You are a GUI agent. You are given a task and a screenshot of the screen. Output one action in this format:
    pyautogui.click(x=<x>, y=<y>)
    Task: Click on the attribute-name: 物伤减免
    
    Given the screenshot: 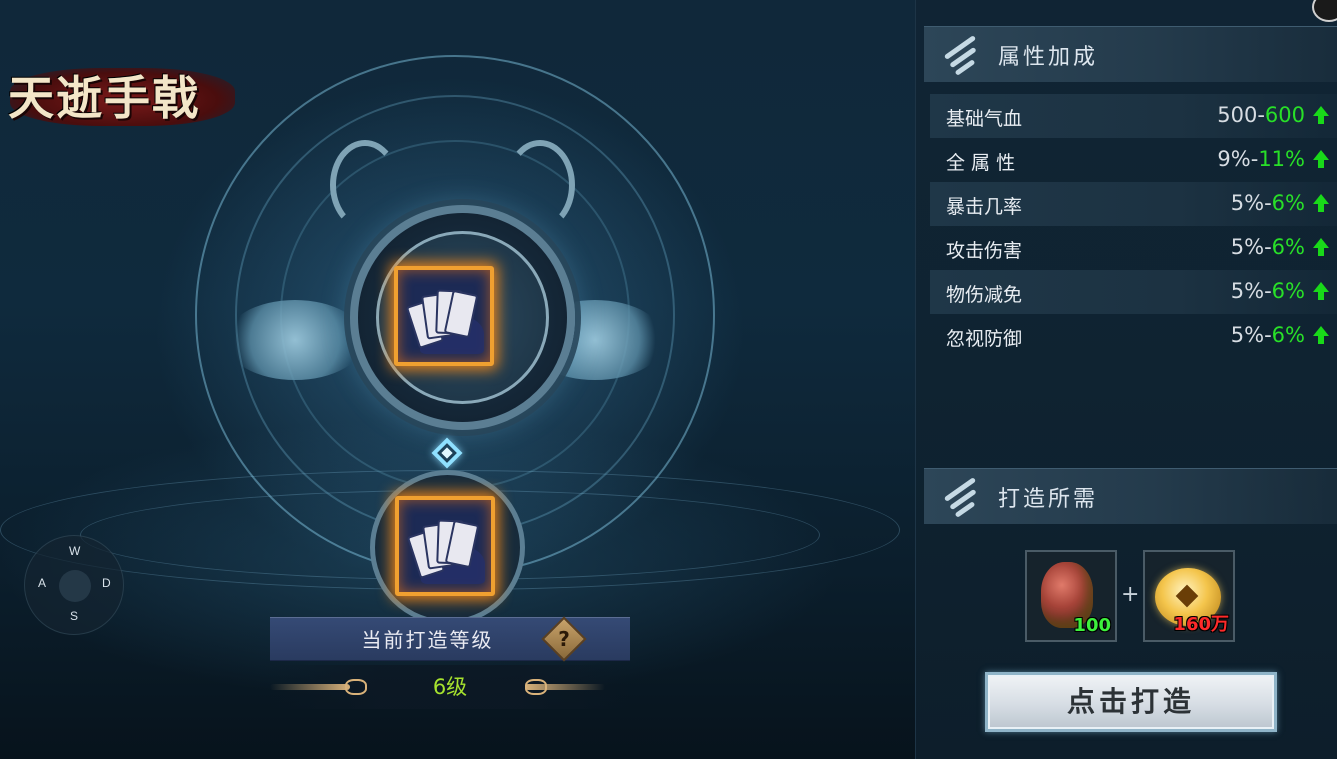 What is the action you would take?
    pyautogui.click(x=984, y=295)
    